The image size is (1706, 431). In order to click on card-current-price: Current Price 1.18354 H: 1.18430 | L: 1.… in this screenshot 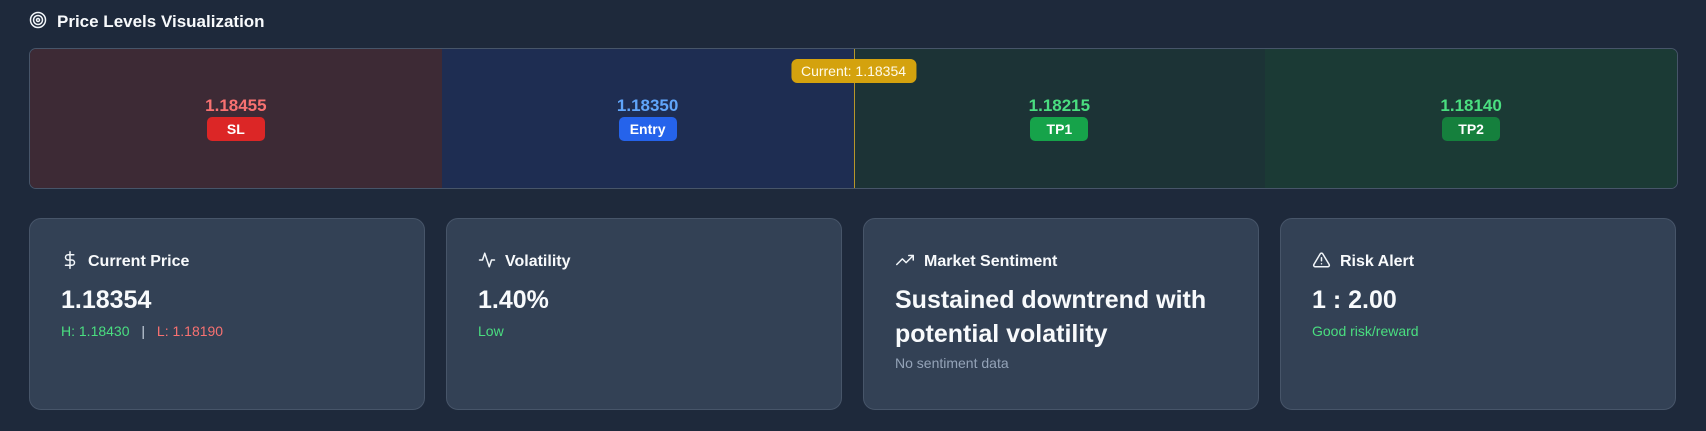, I will do `click(227, 314)`.